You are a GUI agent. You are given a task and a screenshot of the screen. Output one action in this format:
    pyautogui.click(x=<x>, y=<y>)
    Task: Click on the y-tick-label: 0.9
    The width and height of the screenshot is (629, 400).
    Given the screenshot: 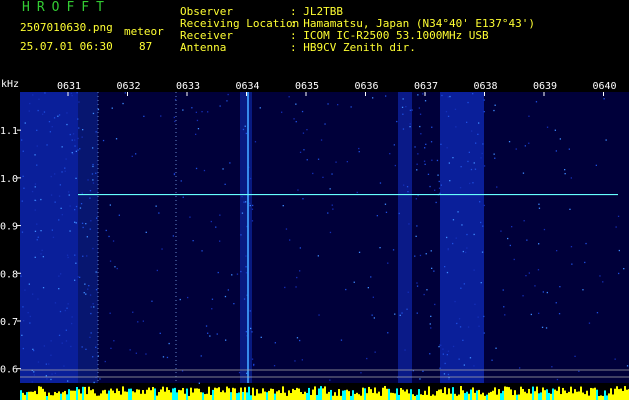 What is the action you would take?
    pyautogui.click(x=9, y=227)
    